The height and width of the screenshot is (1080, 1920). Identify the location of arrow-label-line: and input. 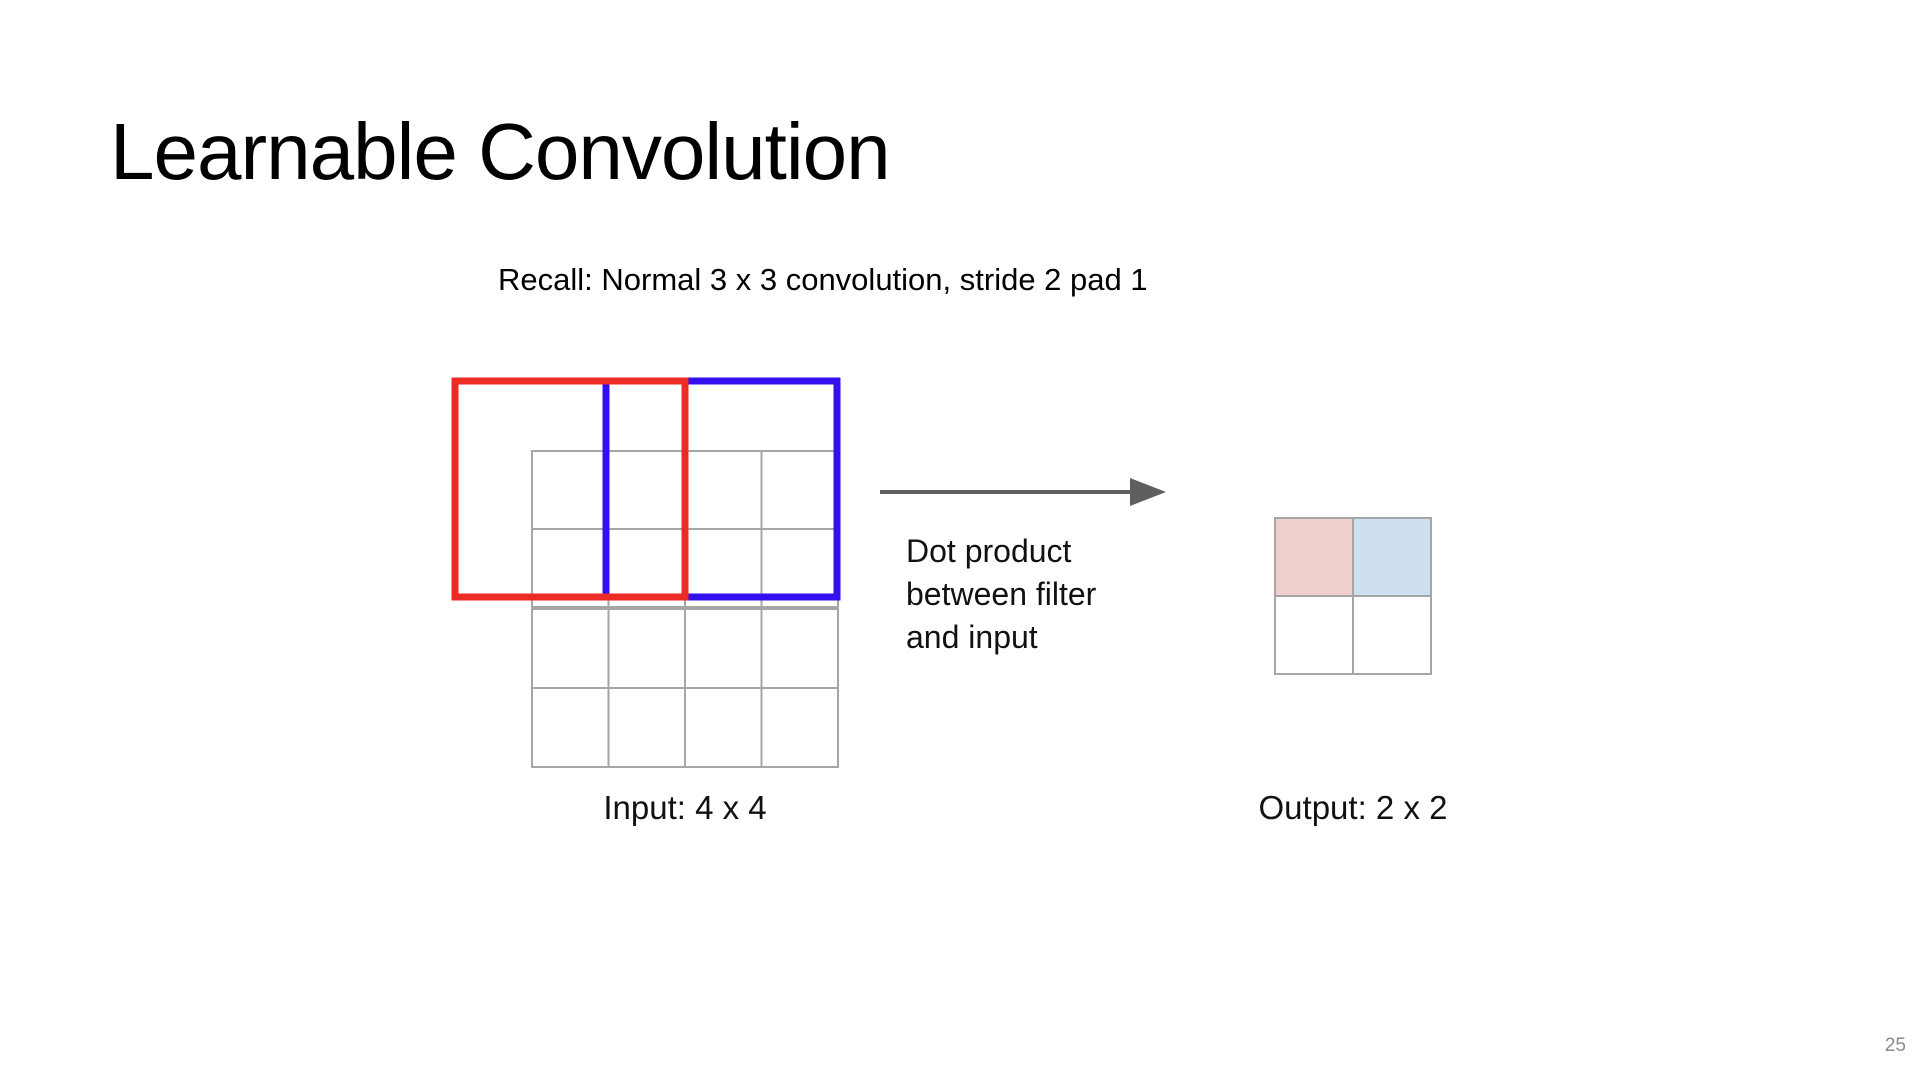
(972, 637).